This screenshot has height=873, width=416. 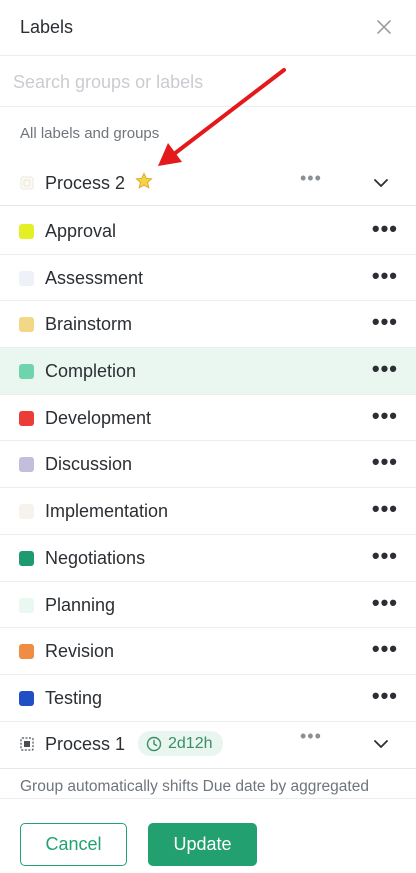 I want to click on label-row-completion: Completion •••, so click(x=208, y=371).